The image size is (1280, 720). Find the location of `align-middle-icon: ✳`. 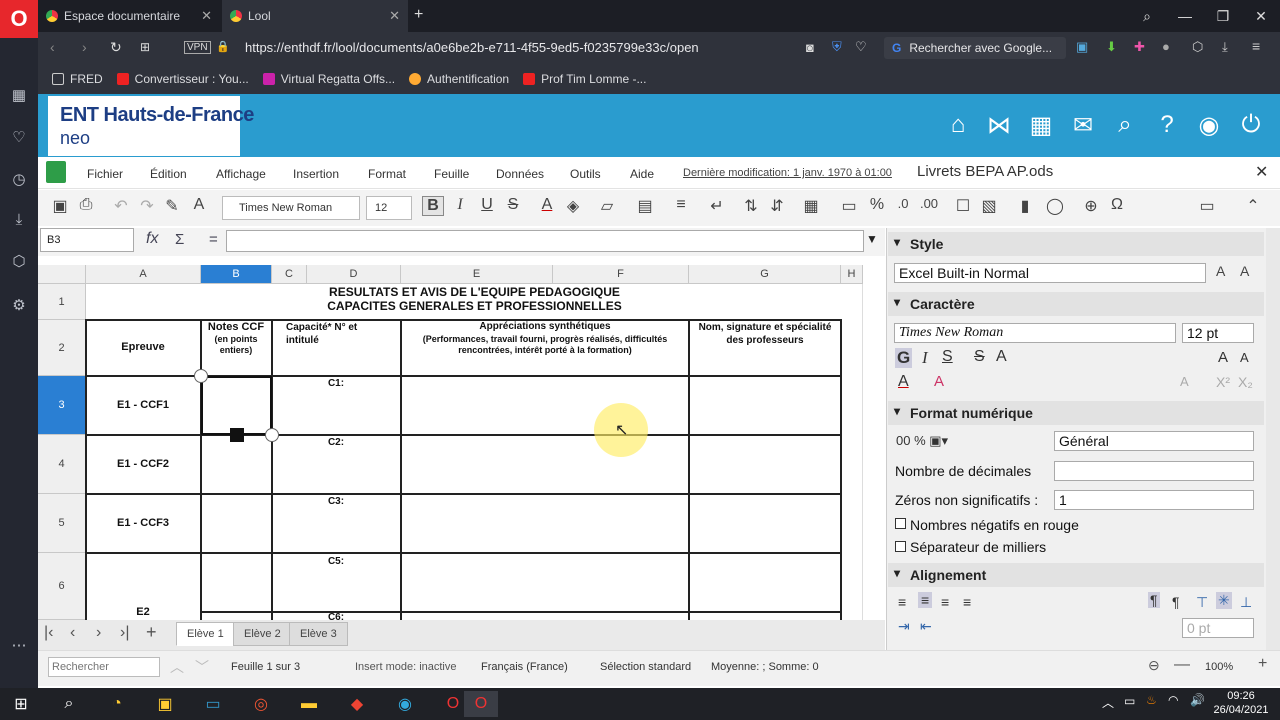

align-middle-icon: ✳ is located at coordinates (1224, 600).